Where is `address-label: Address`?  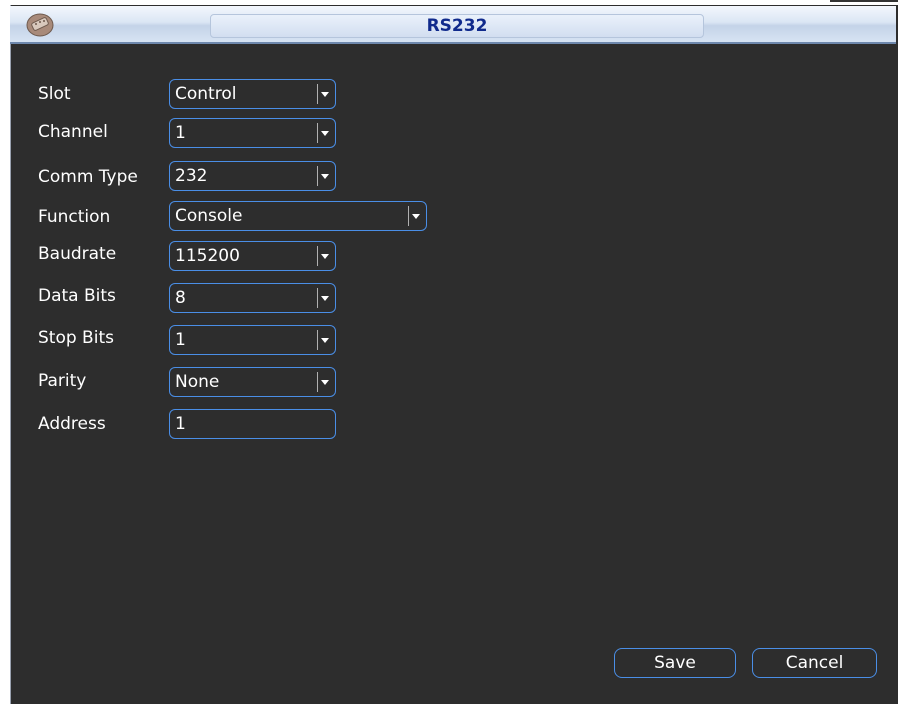
address-label: Address is located at coordinates (72, 424).